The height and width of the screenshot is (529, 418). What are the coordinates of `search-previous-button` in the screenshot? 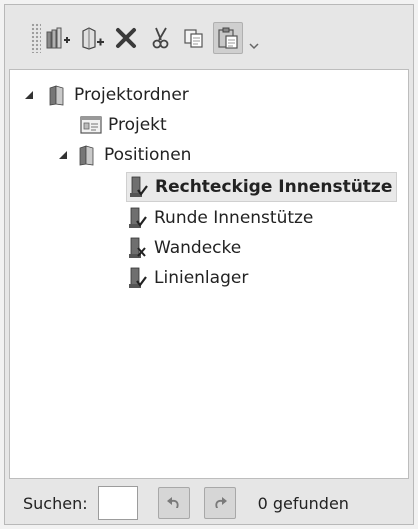 It's located at (173, 503).